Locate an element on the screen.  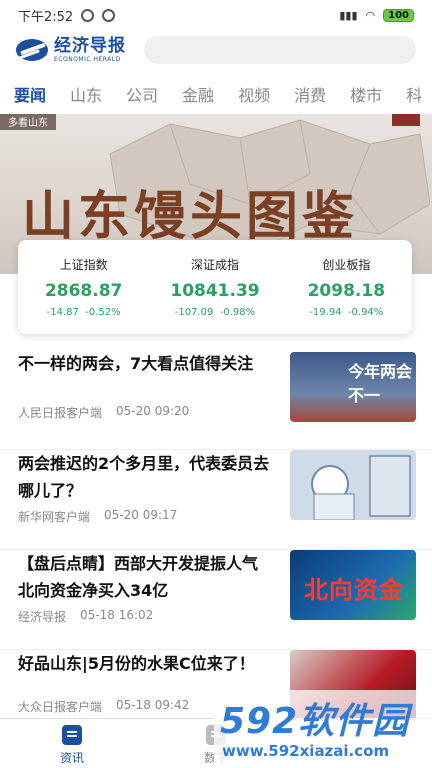
news-title: 好品山东|5月份的水果C位来了！ is located at coordinates (136, 663).